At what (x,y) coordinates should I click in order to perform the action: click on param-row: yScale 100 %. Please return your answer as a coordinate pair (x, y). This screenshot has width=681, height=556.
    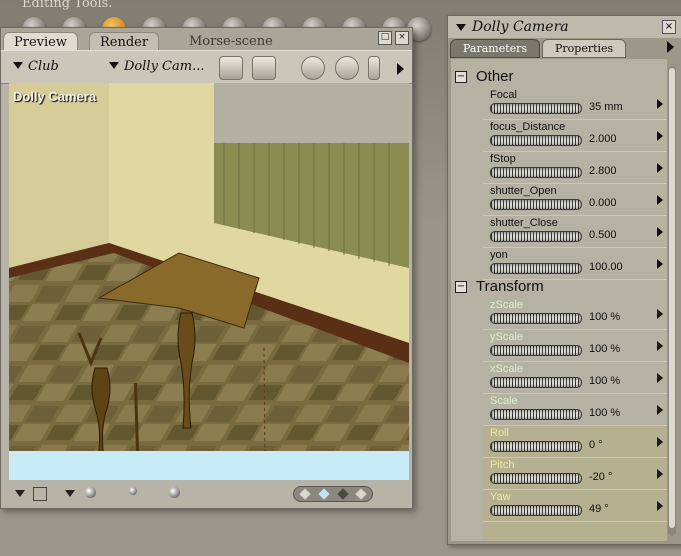
    Looking at the image, I should click on (575, 346).